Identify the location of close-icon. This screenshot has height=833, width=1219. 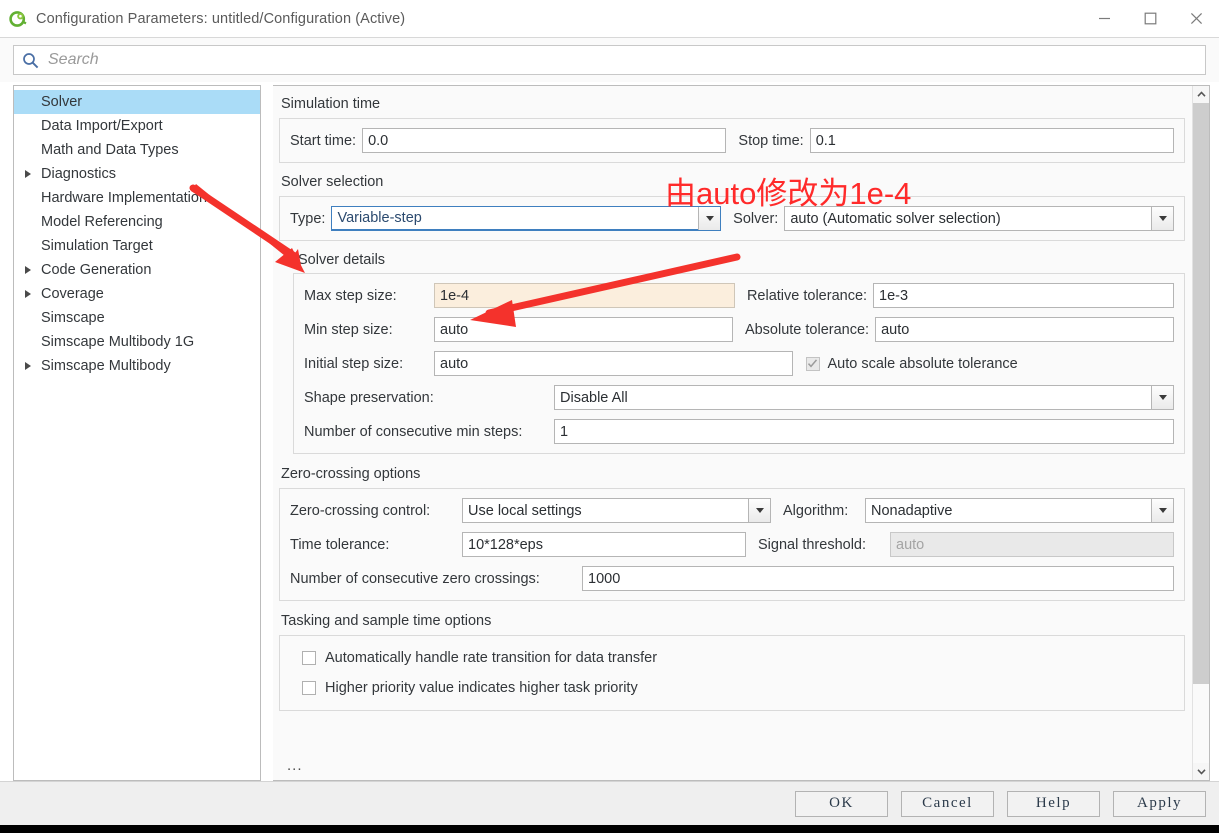
(1196, 19).